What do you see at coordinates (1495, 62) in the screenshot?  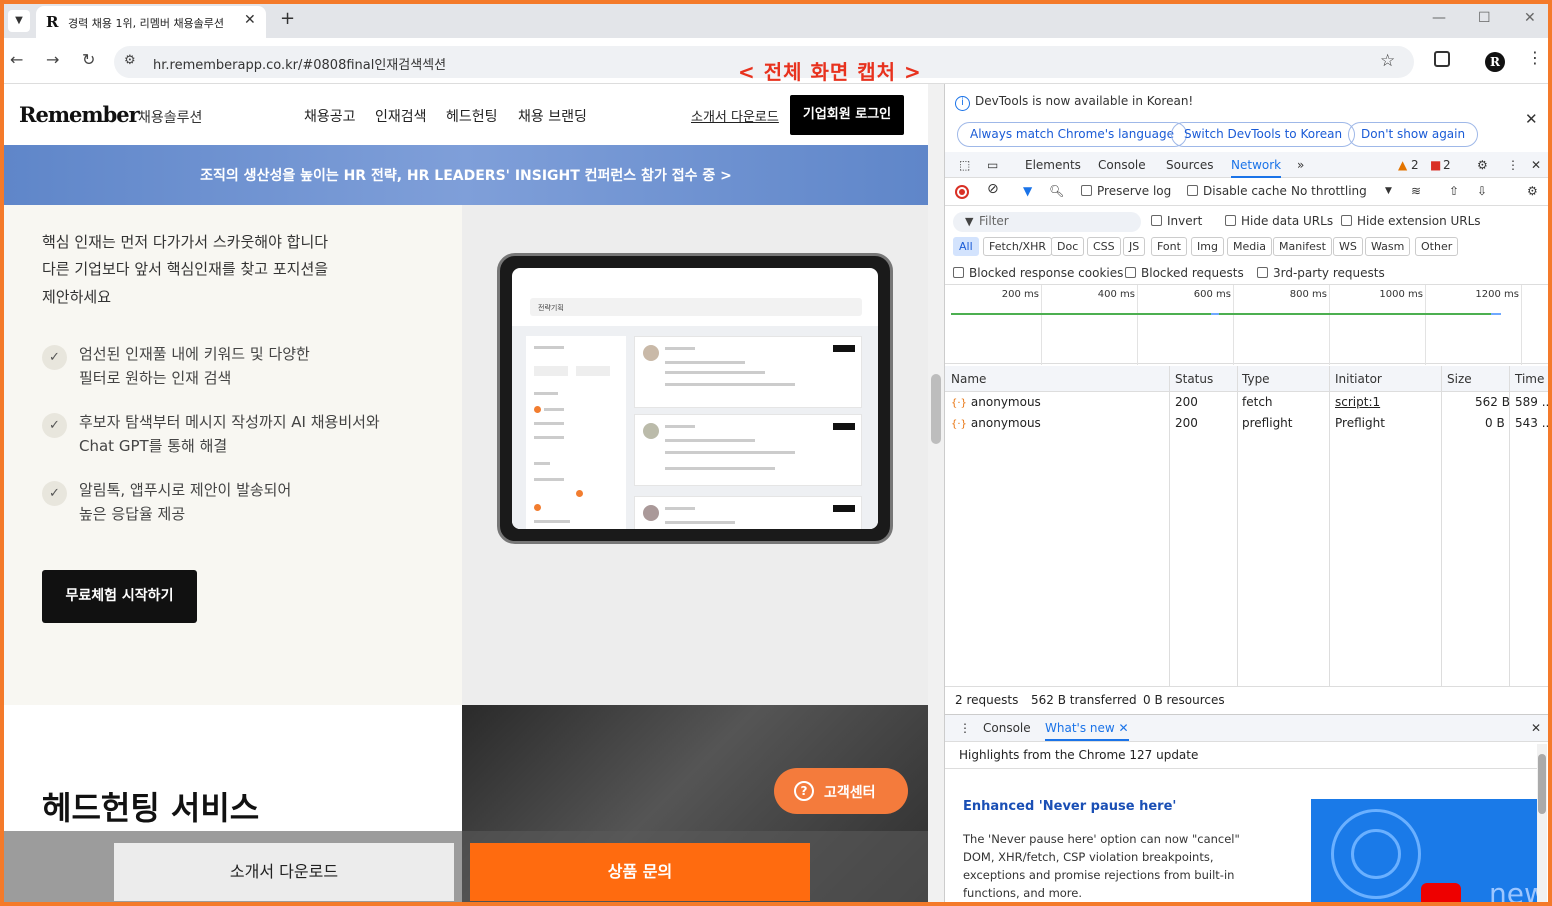 I see `profile-avatar: R` at bounding box center [1495, 62].